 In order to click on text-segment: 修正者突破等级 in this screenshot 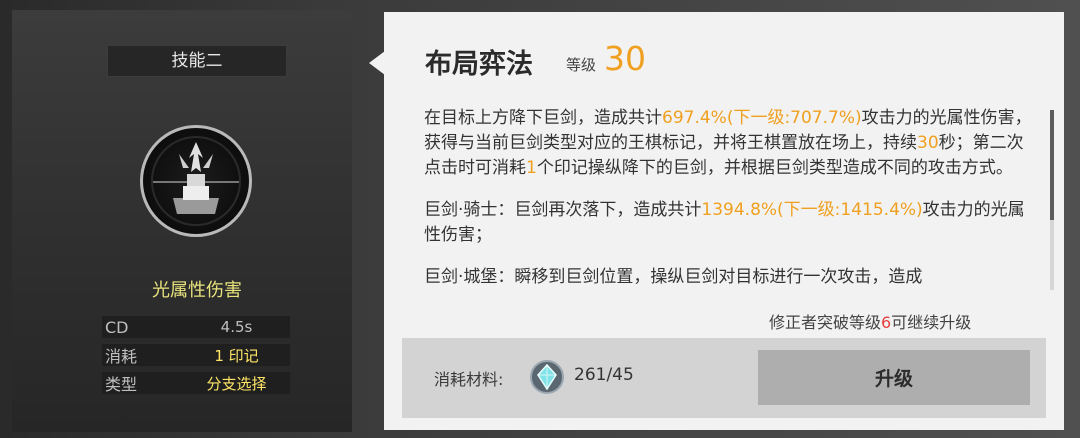, I will do `click(825, 322)`.